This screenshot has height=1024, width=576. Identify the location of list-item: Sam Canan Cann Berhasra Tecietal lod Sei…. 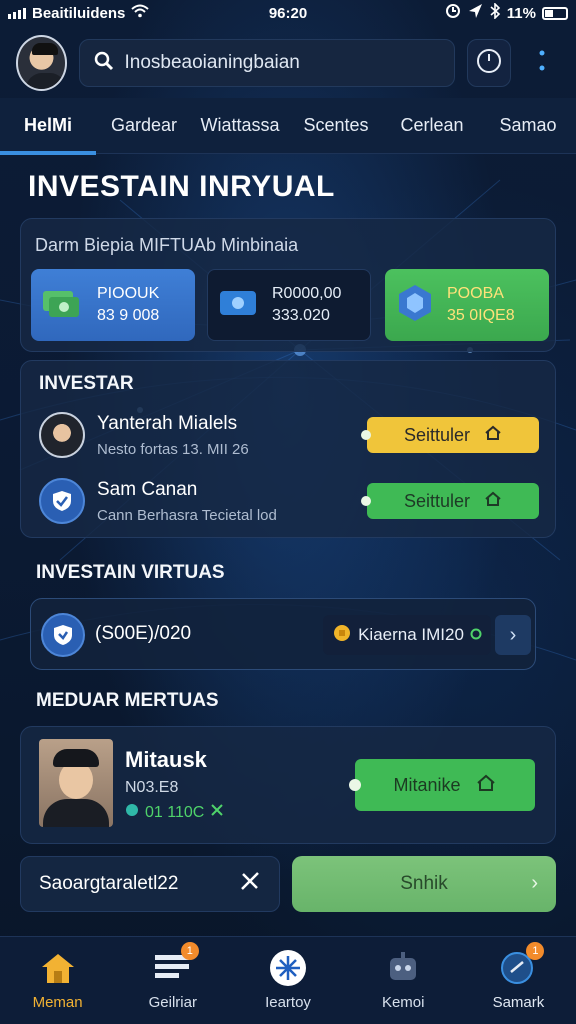
(289, 501).